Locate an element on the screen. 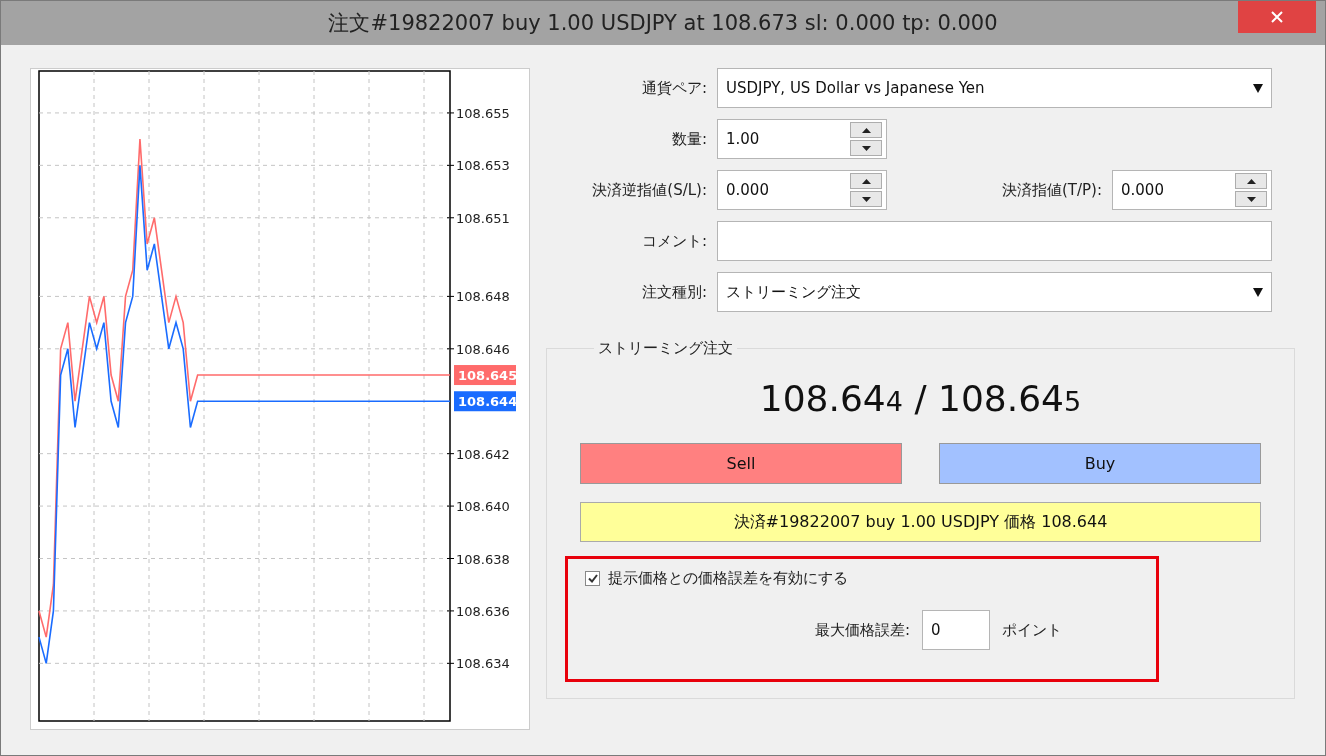 The width and height of the screenshot is (1326, 756). group-title: ストリーミング注文 is located at coordinates (665, 348).